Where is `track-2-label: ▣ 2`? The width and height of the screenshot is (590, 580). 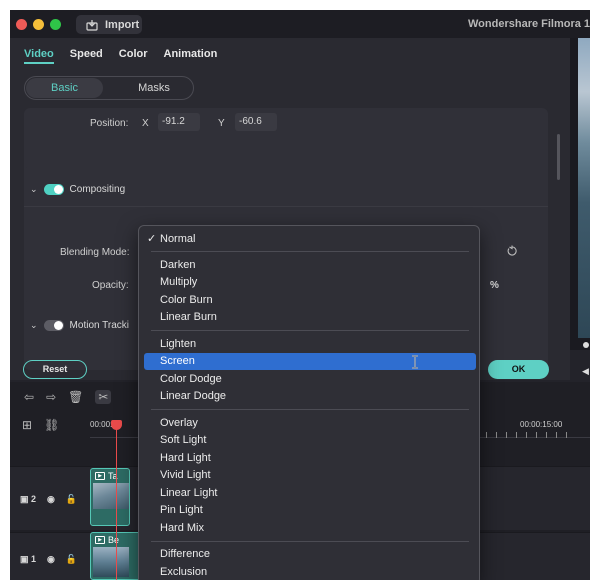
track-2-label: ▣ 2 is located at coordinates (28, 499).